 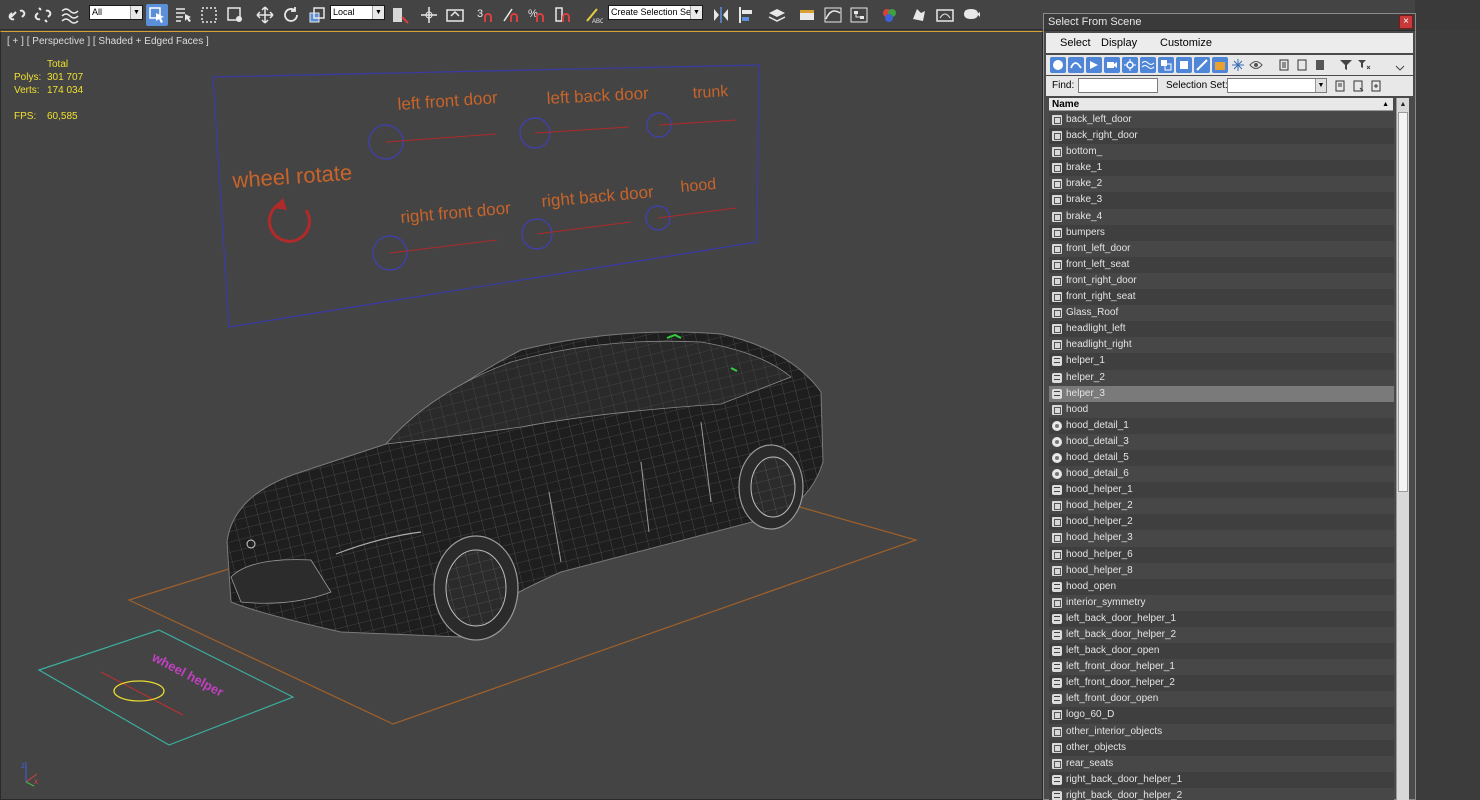 What do you see at coordinates (1221, 779) in the screenshot?
I see `list-item: right_back_door_helper_1` at bounding box center [1221, 779].